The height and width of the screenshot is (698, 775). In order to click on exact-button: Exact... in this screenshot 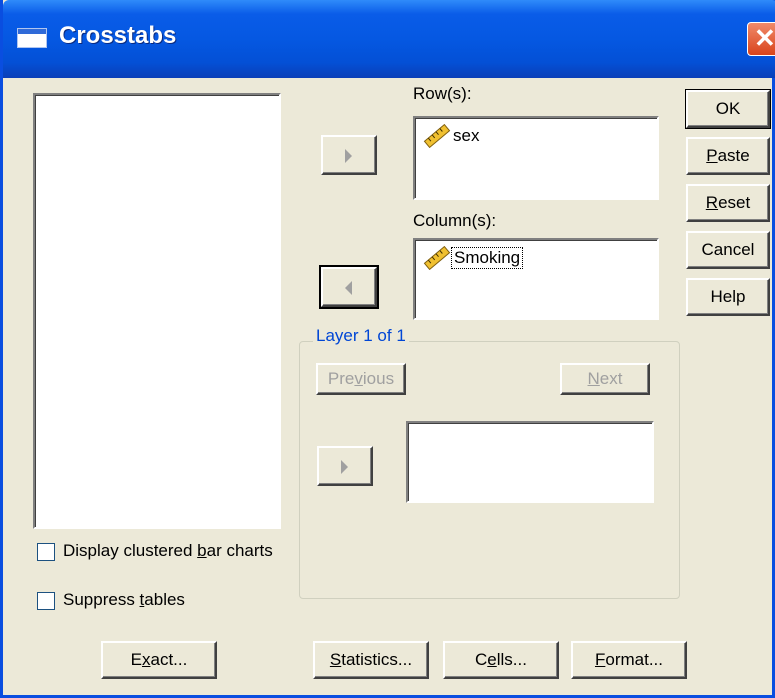, I will do `click(159, 660)`.